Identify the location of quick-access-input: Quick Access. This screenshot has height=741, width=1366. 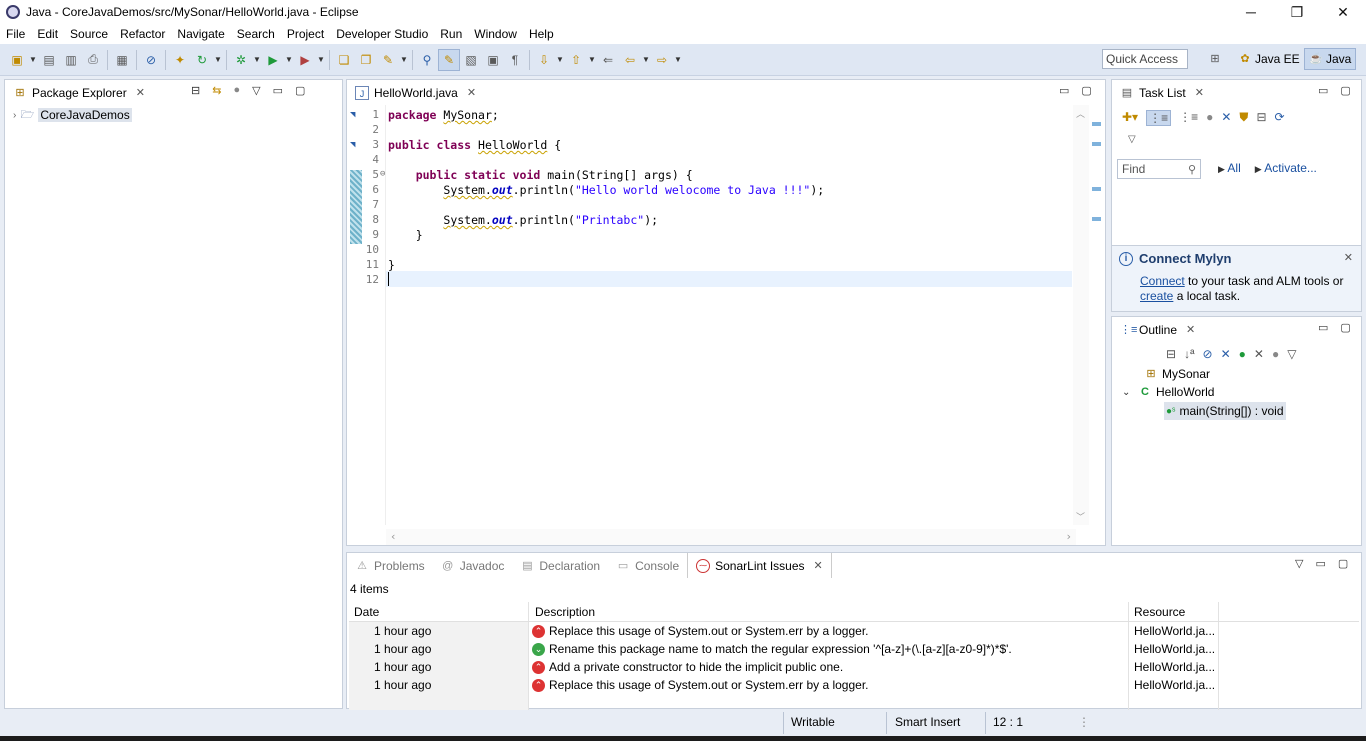
(1145, 59).